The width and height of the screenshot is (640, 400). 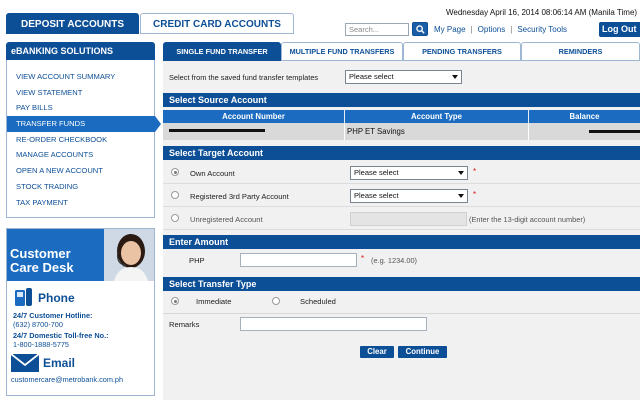 I want to click on logout-button: Log Out, so click(x=619, y=29).